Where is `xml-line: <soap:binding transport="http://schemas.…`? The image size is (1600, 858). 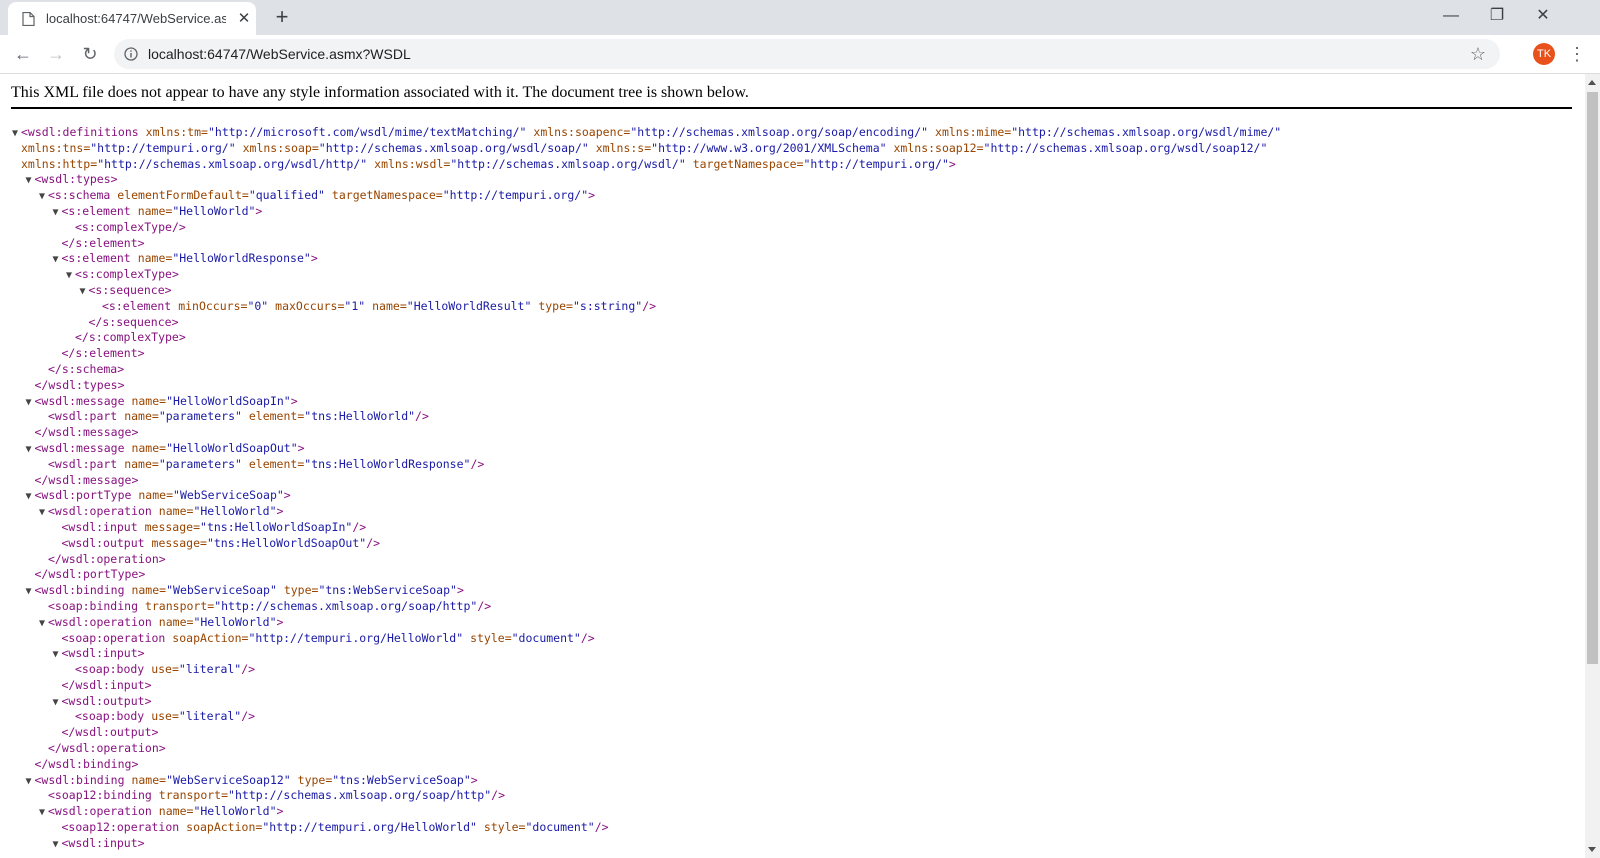
xml-line: <soap:binding transport="http://schemas.… is located at coordinates (270, 605).